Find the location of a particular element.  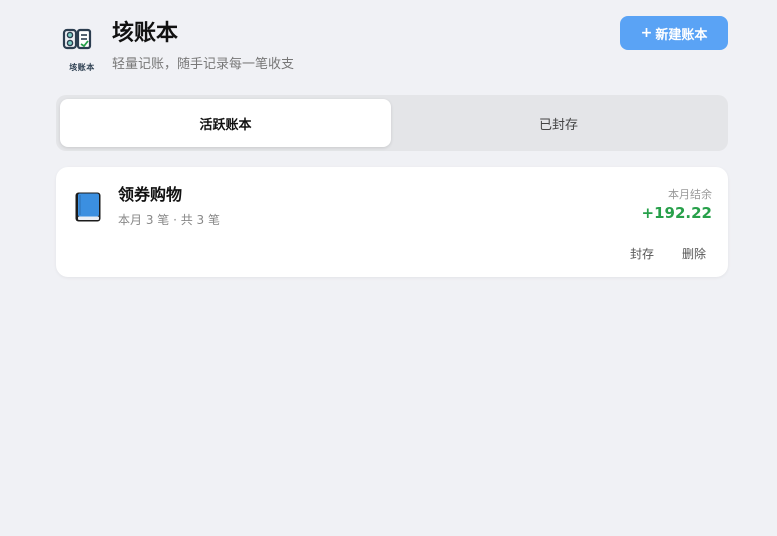

new-ledger-label: 新建账本 is located at coordinates (681, 35).